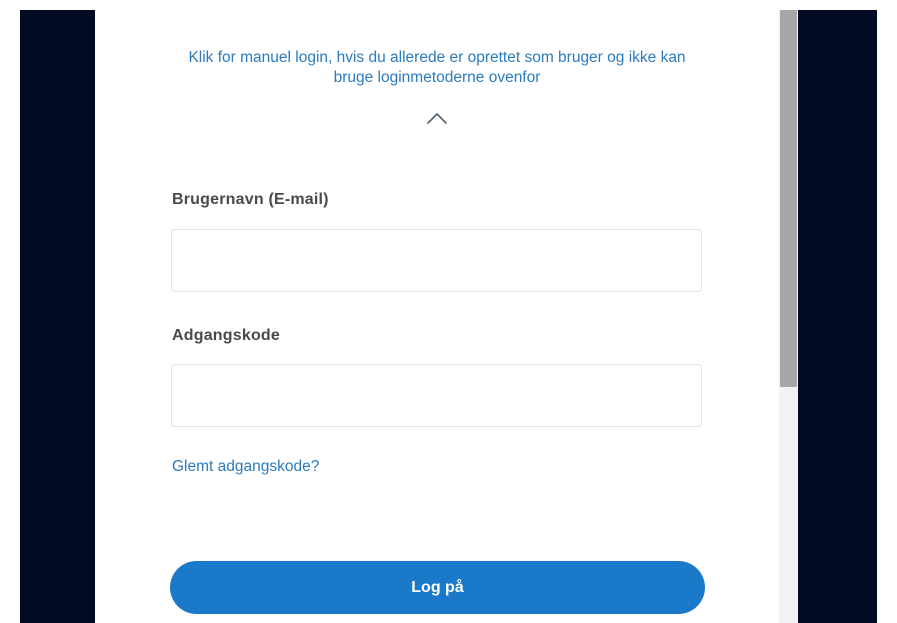 Image resolution: width=897 pixels, height=623 pixels. What do you see at coordinates (57, 316) in the screenshot?
I see `background-left` at bounding box center [57, 316].